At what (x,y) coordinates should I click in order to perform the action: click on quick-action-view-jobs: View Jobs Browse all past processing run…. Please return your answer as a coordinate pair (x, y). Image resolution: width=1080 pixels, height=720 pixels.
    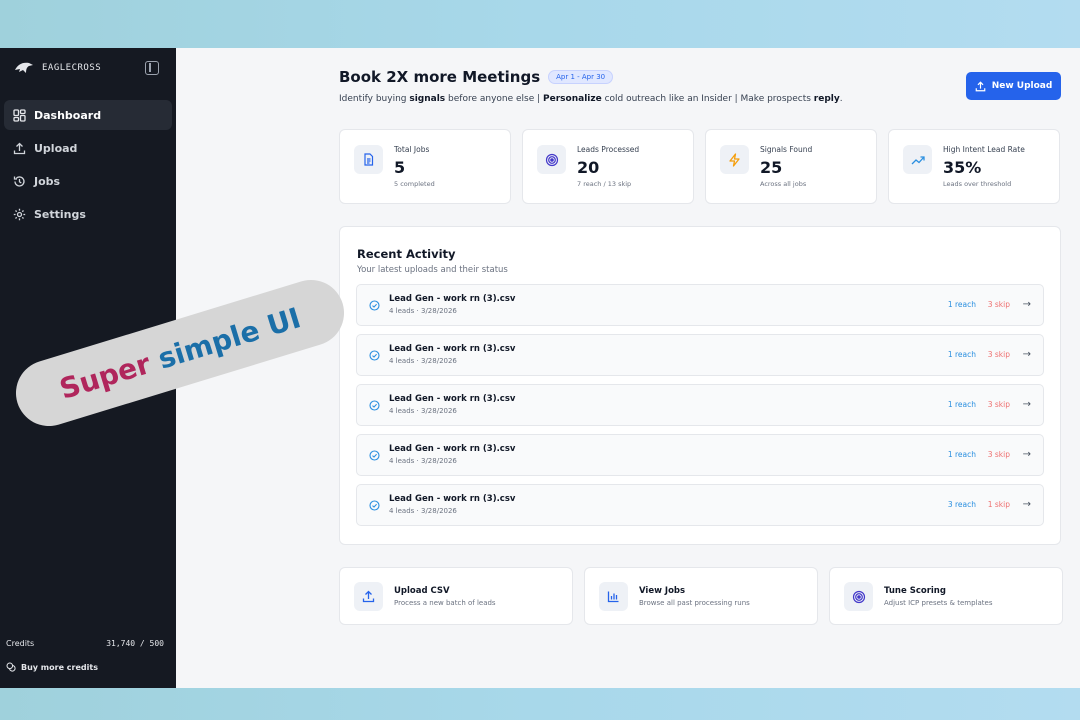
    Looking at the image, I should click on (701, 596).